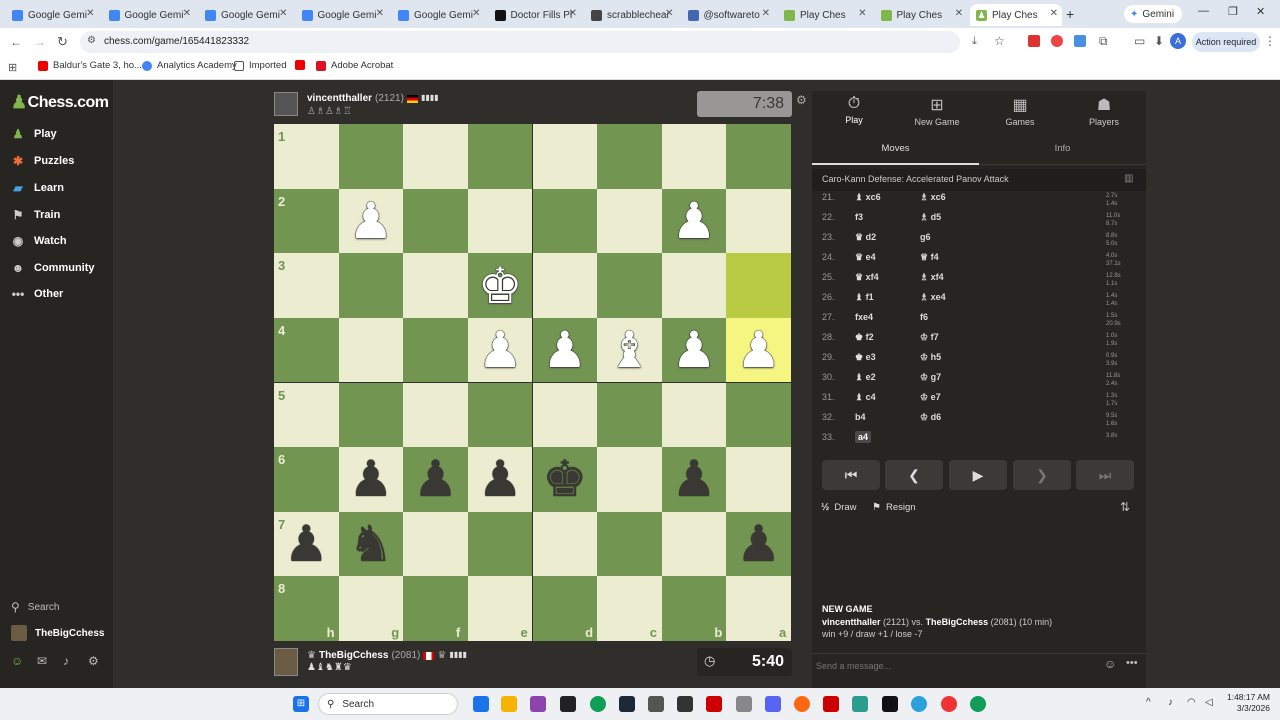  Describe the element at coordinates (1125, 507) in the screenshot. I see `flip-board-icon: ⇅` at that location.